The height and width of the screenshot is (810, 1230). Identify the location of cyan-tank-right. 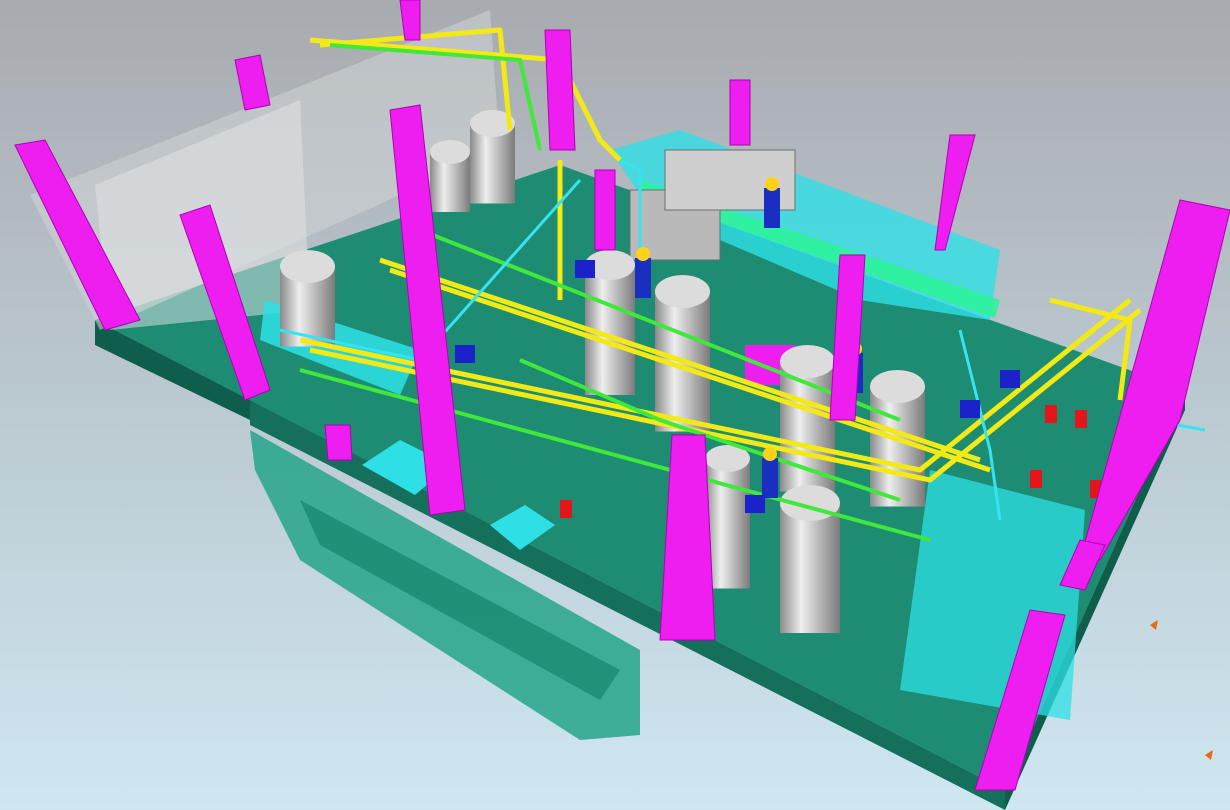
(992, 595).